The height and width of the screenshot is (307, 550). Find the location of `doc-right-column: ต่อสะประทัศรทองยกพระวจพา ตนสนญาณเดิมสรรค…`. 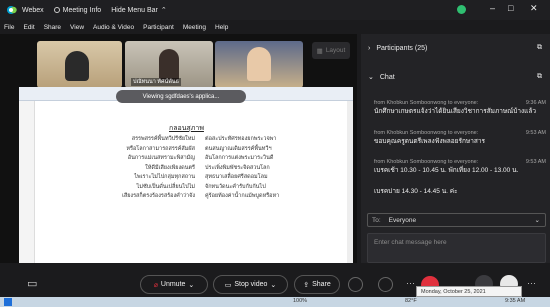

doc-right-column: ต่อสะประทัศรทองยกพระวจพา ตนสนญาณเดิมสรรค… is located at coordinates (265, 168).